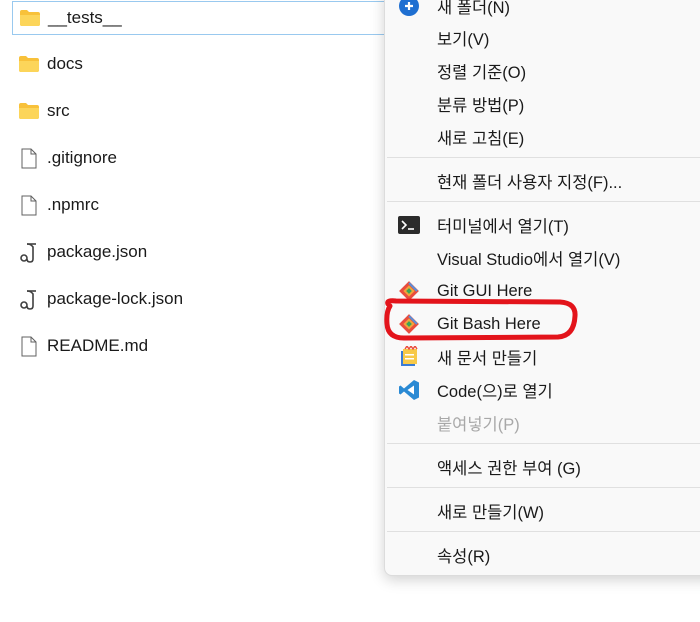 The image size is (700, 622). Describe the element at coordinates (198, 158) in the screenshot. I see `file-item-gitignore: .gitignore` at that location.